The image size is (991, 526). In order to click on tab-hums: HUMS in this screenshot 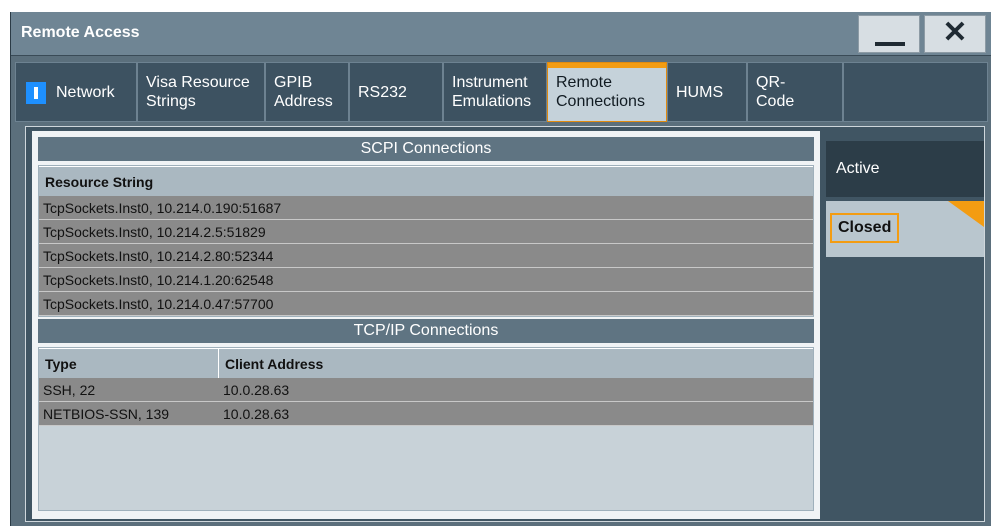, I will do `click(707, 92)`.